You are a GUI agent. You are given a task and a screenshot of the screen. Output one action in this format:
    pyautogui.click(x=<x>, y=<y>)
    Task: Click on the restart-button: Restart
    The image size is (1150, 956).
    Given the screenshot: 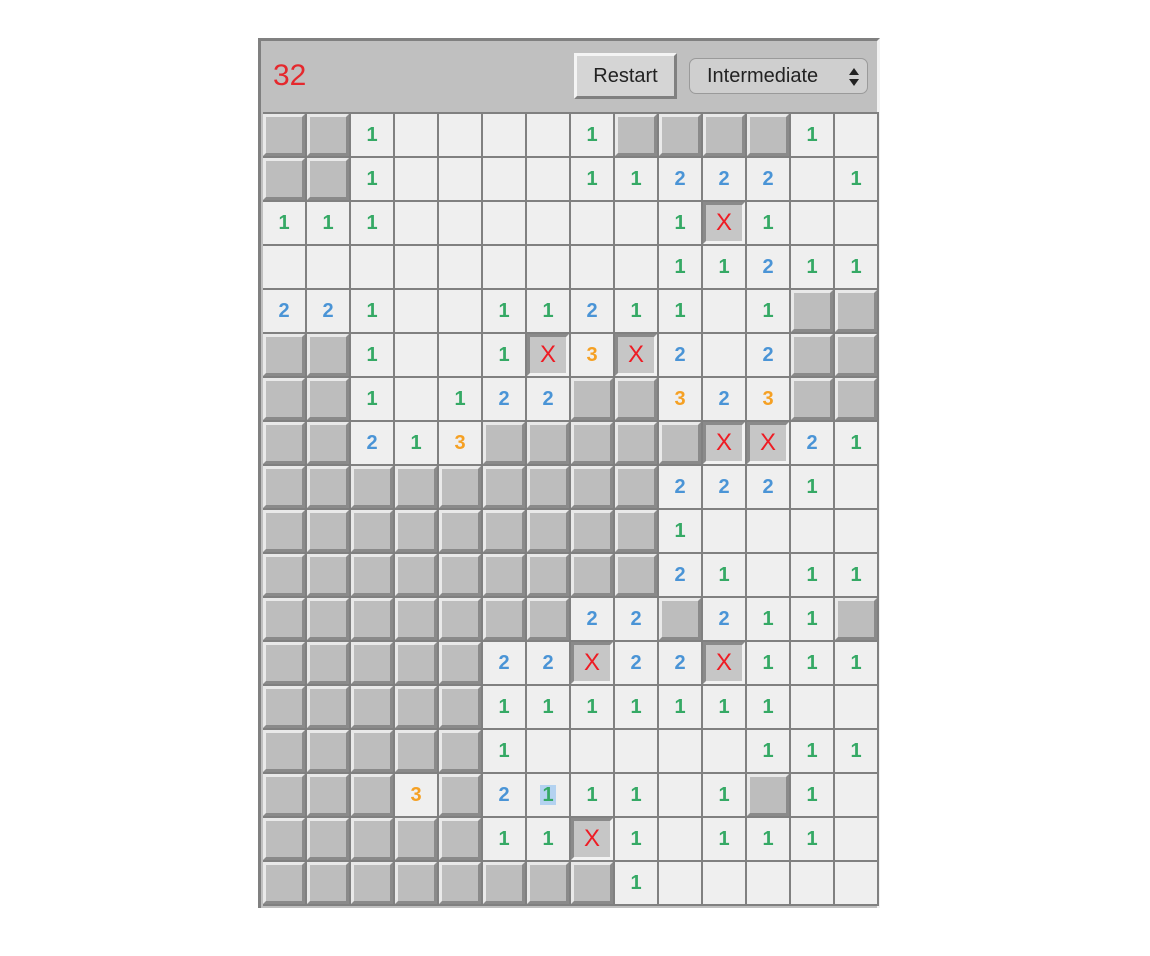 What is the action you would take?
    pyautogui.click(x=625, y=76)
    